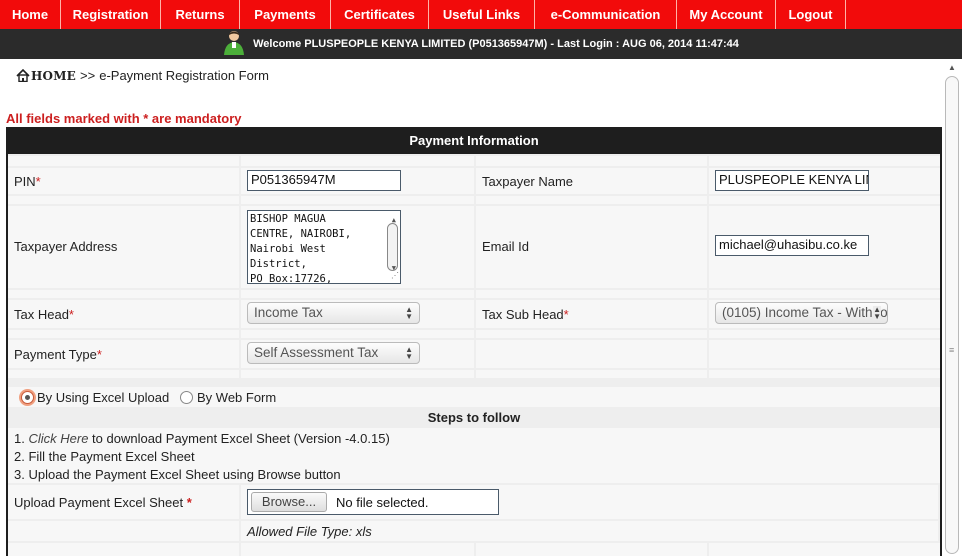 The width and height of the screenshot is (962, 556). Describe the element at coordinates (309, 531) in the screenshot. I see `allowed-file-type: Allowed File Type: xls` at that location.